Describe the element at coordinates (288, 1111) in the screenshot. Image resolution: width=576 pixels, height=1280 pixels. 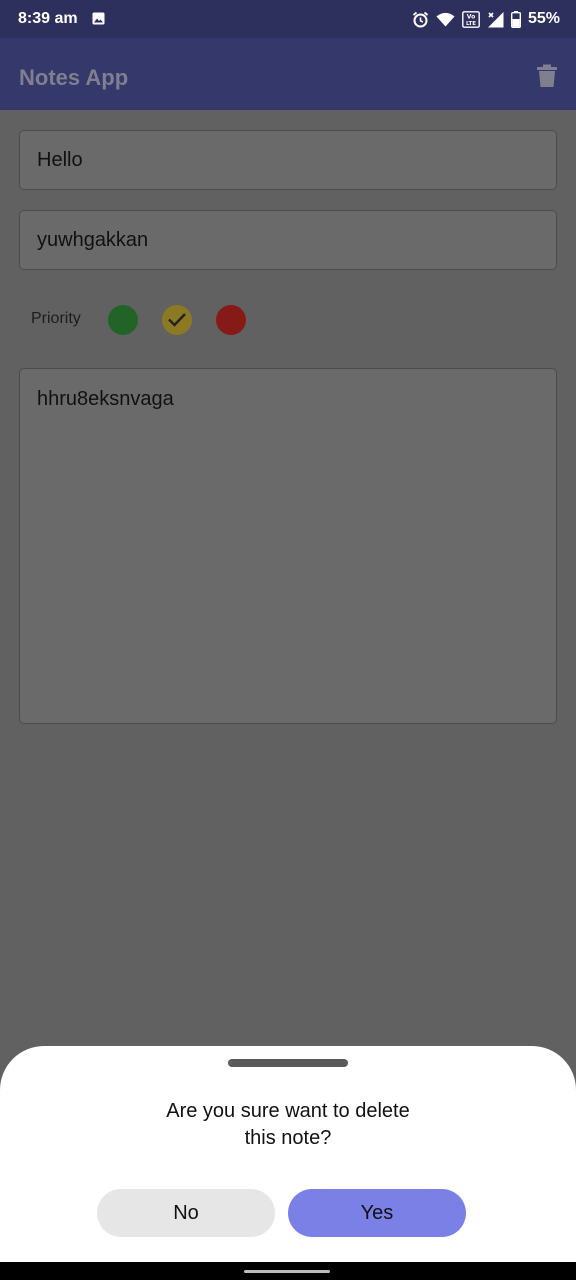
I see `message-line-1: Are you sure want to delete` at that location.